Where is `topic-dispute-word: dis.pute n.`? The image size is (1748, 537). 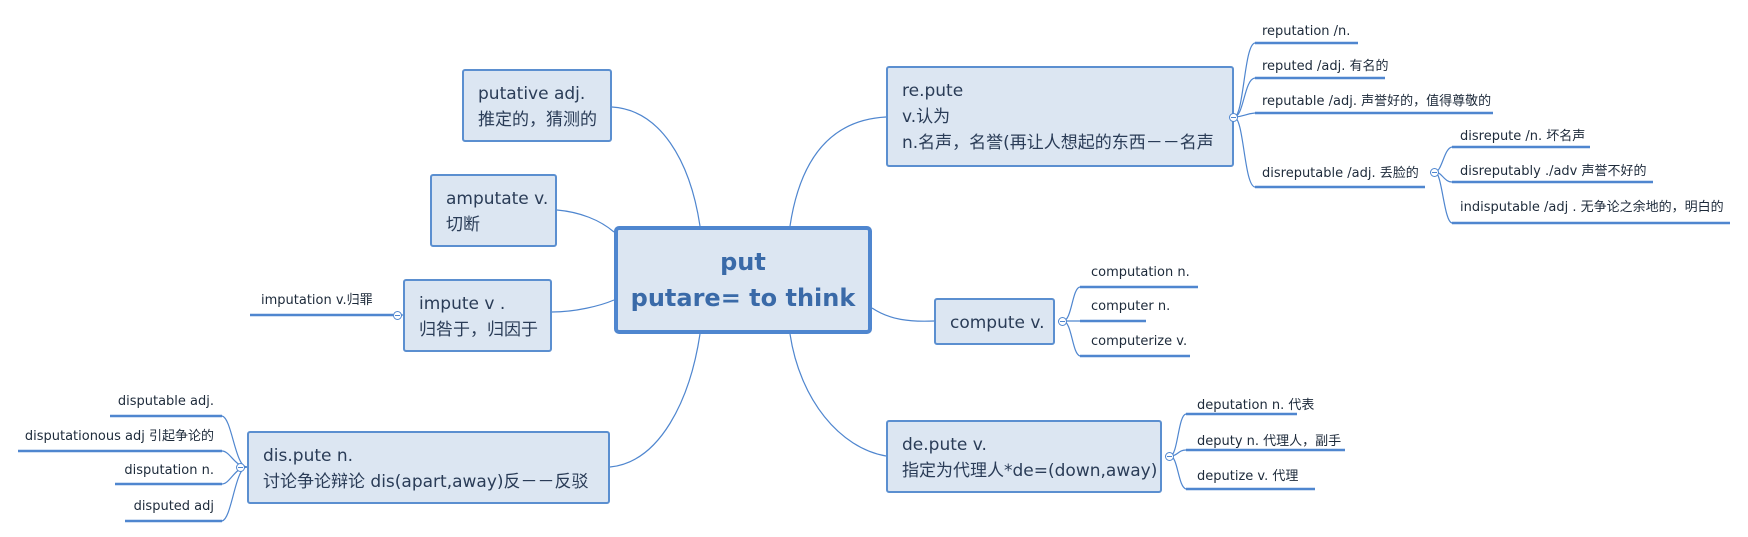
topic-dispute-word: dis.pute n. is located at coordinates (308, 456).